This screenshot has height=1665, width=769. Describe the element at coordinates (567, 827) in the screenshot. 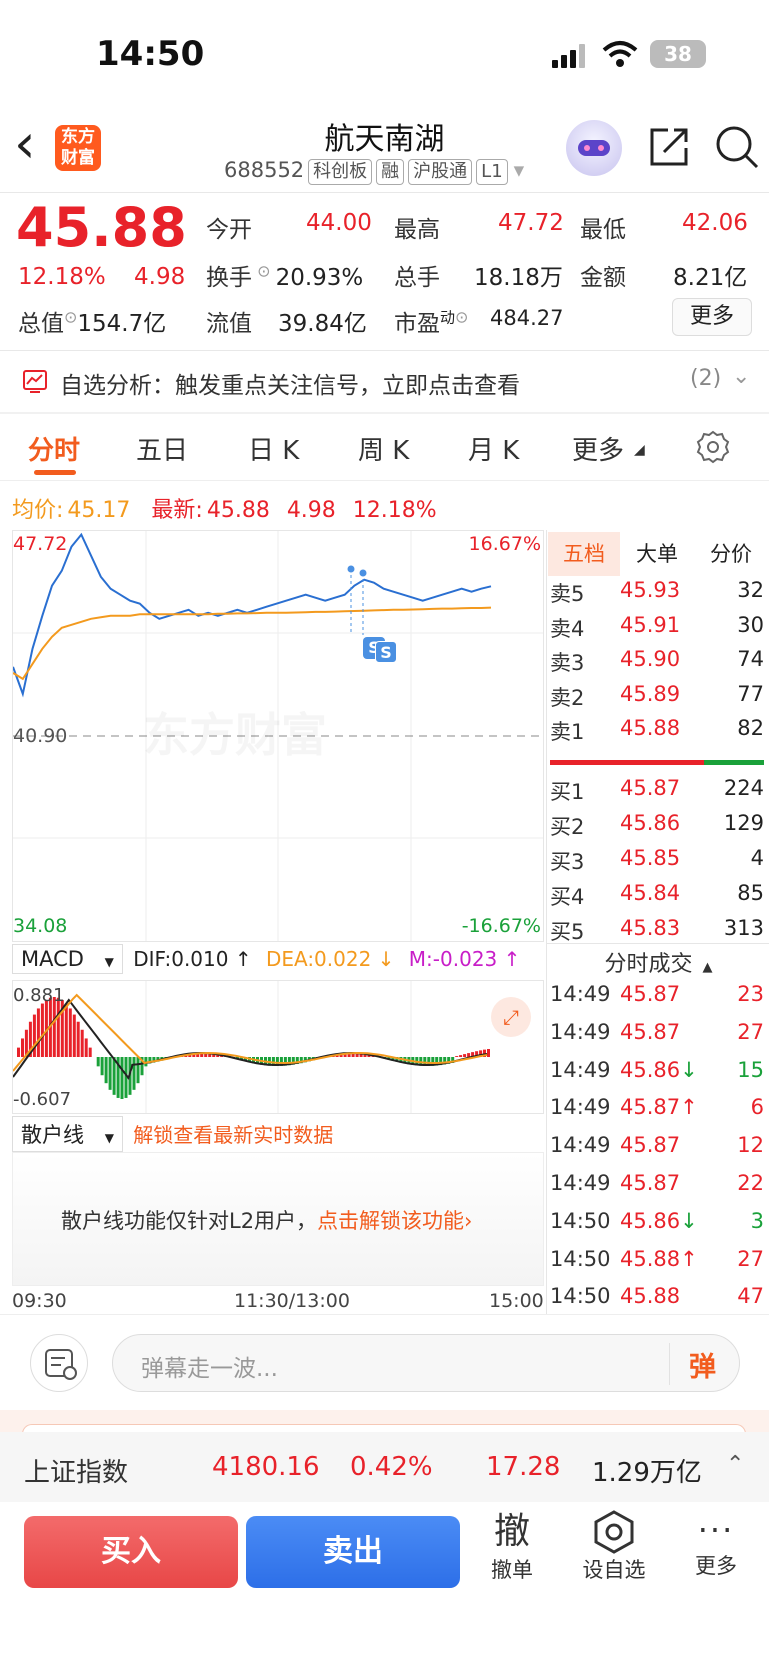

I see `bid-label: 买2` at that location.